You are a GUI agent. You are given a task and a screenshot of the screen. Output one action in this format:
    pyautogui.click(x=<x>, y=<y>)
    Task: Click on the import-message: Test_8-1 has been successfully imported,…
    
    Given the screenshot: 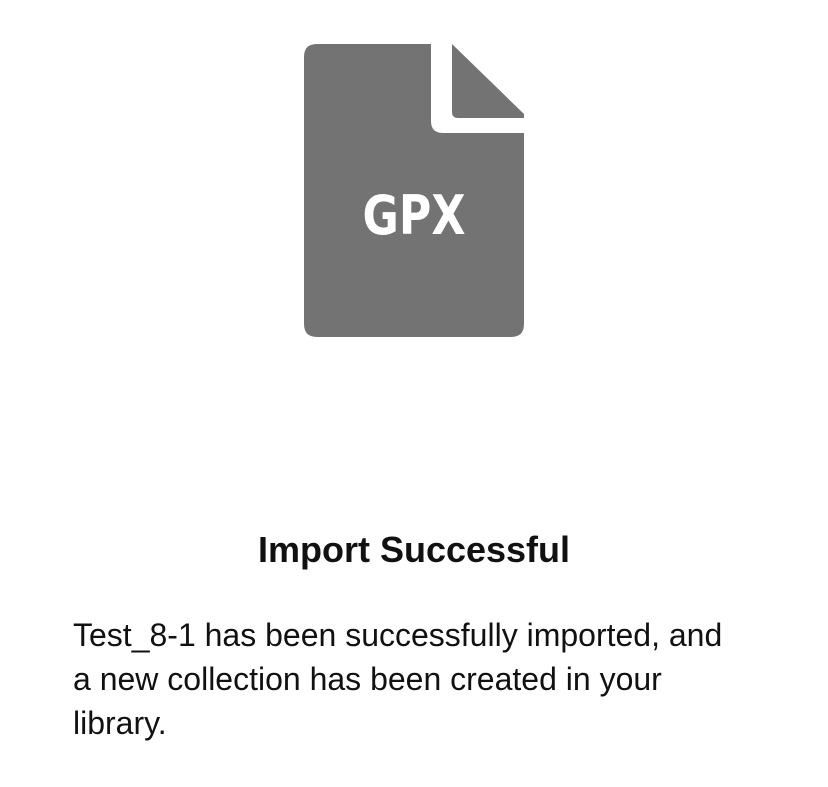 What is the action you would take?
    pyautogui.click(x=398, y=679)
    